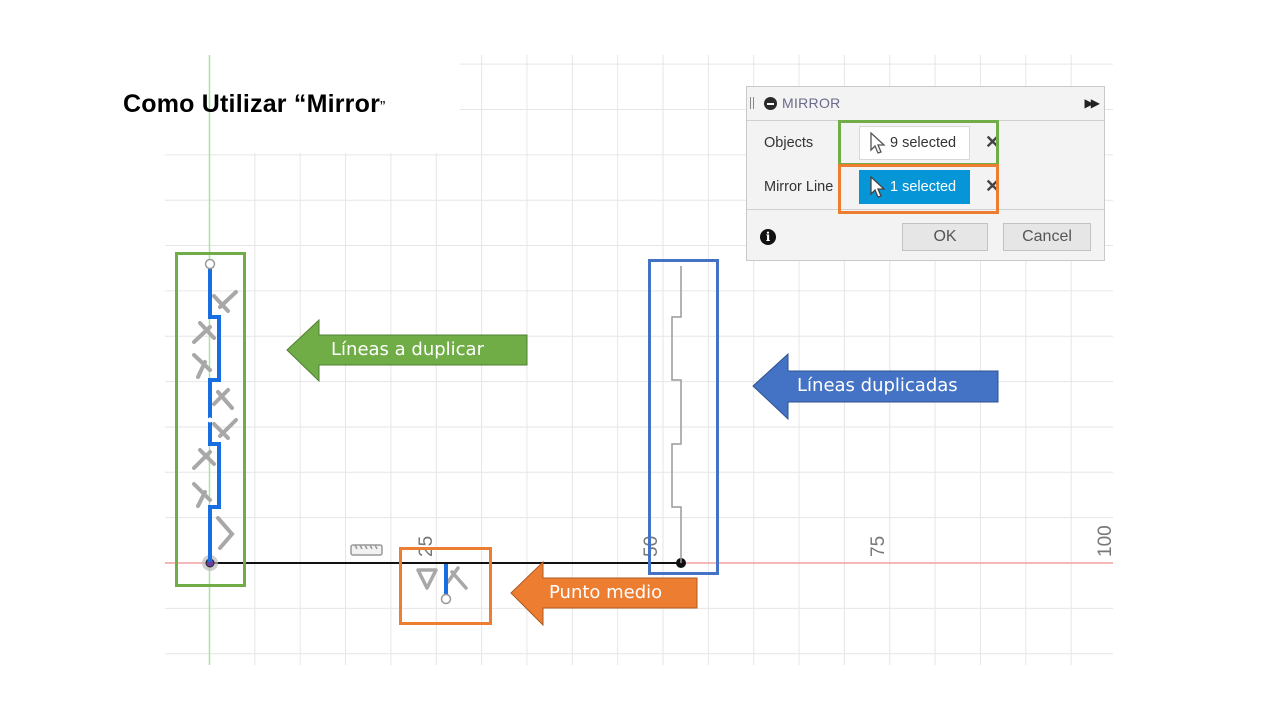 This screenshot has height=720, width=1280. Describe the element at coordinates (925, 104) in the screenshot. I see `dialog-header: MIRROR ▶▶` at that location.